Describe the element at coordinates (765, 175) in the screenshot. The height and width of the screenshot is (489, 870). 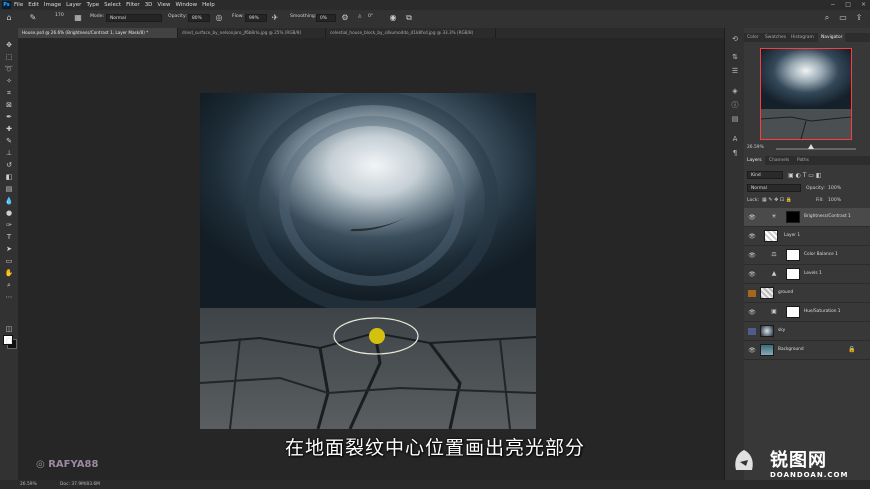
I see `layer-filter-kind: Kind` at that location.